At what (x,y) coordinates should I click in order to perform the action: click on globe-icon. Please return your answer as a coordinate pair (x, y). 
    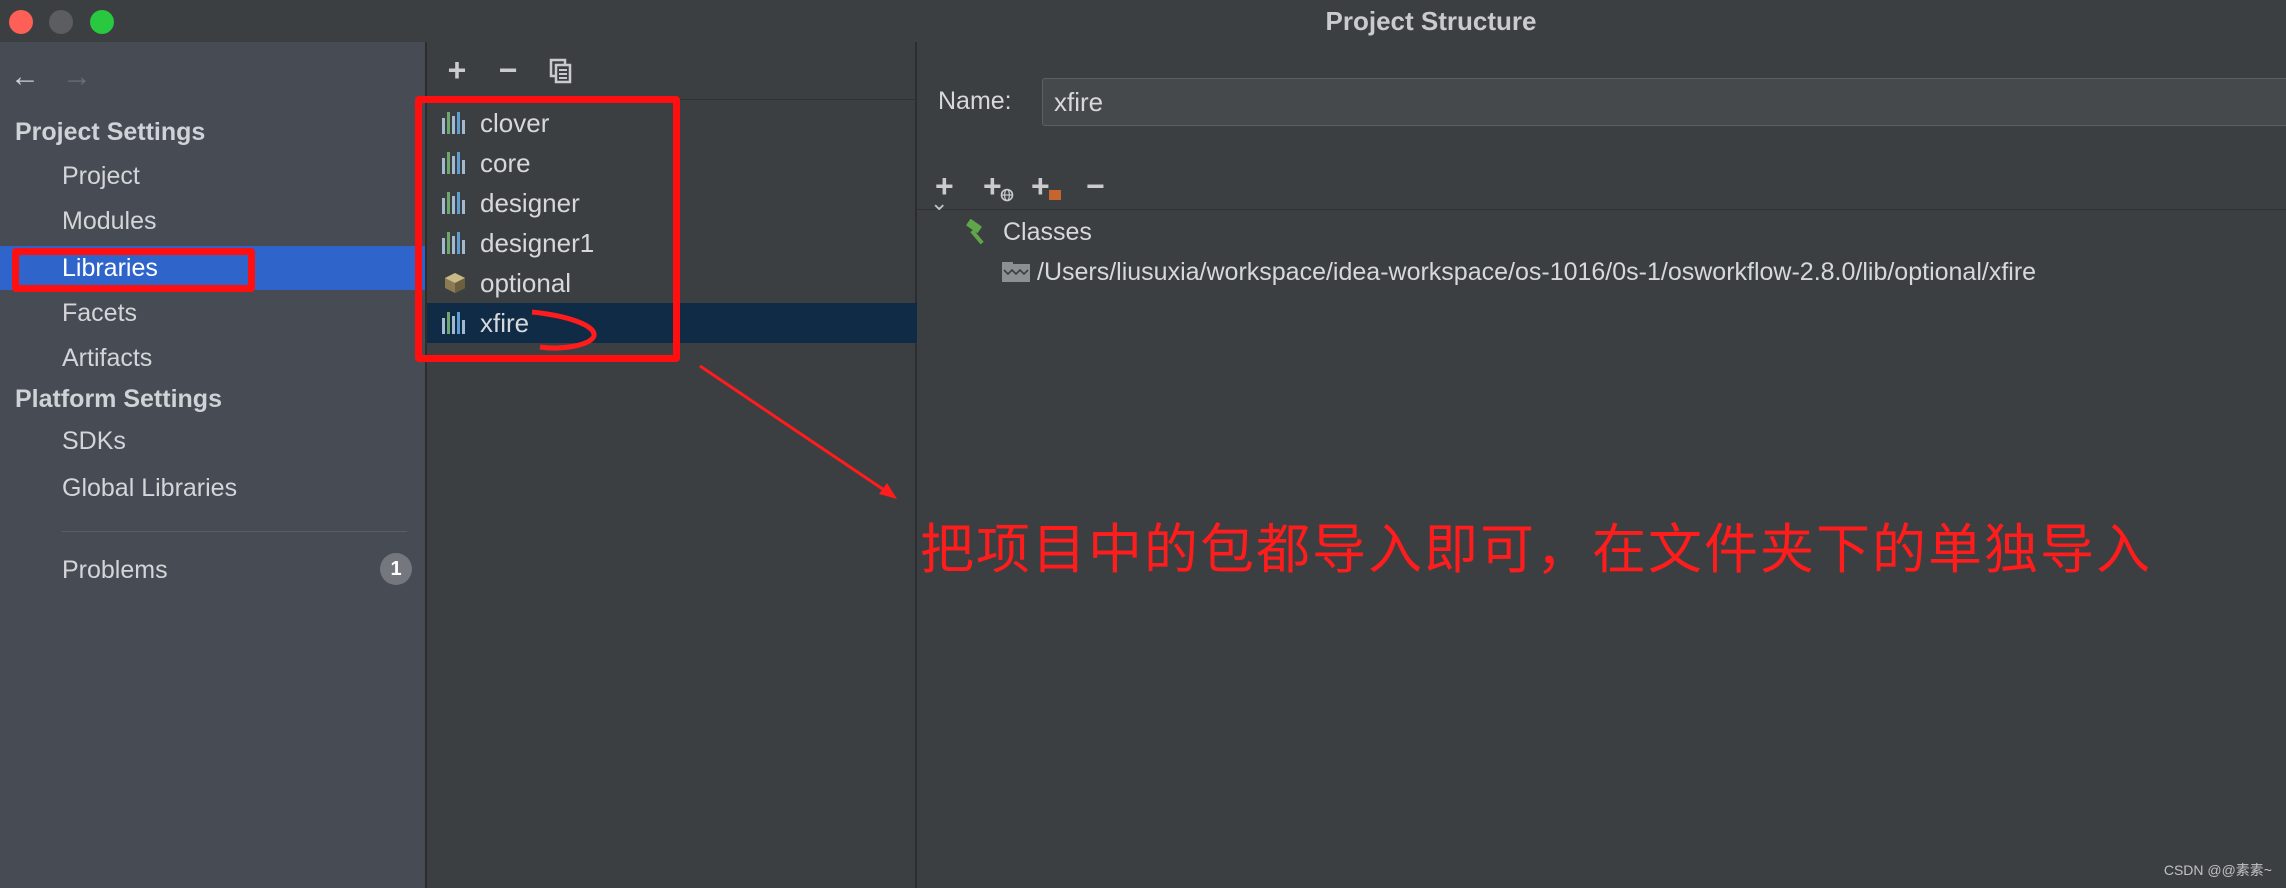
    Looking at the image, I should click on (1007, 195).